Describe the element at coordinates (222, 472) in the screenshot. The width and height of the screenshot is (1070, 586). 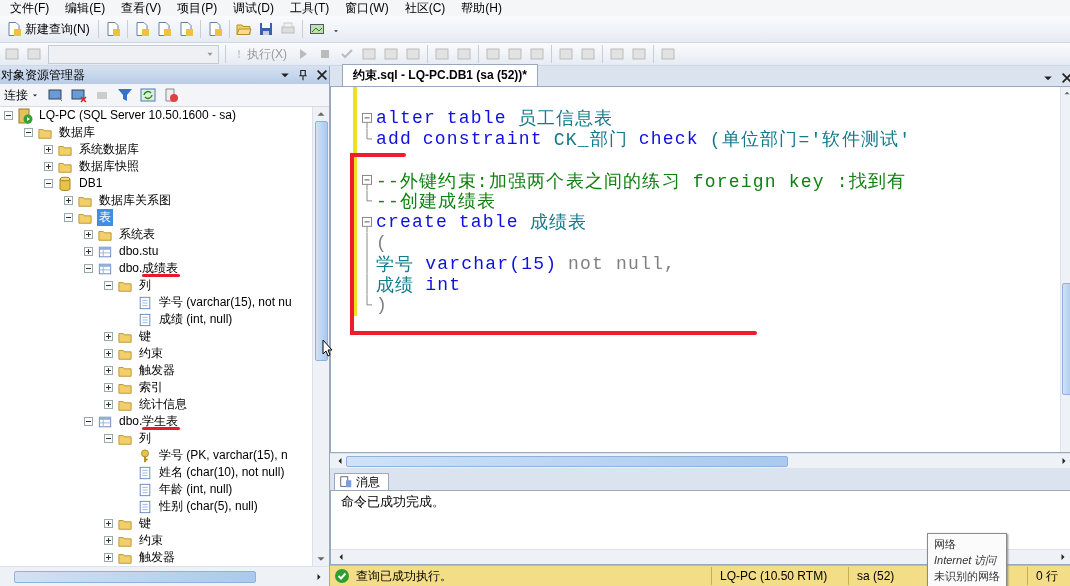
I see `tree-item: 姓名 (char(10), not null)` at that location.